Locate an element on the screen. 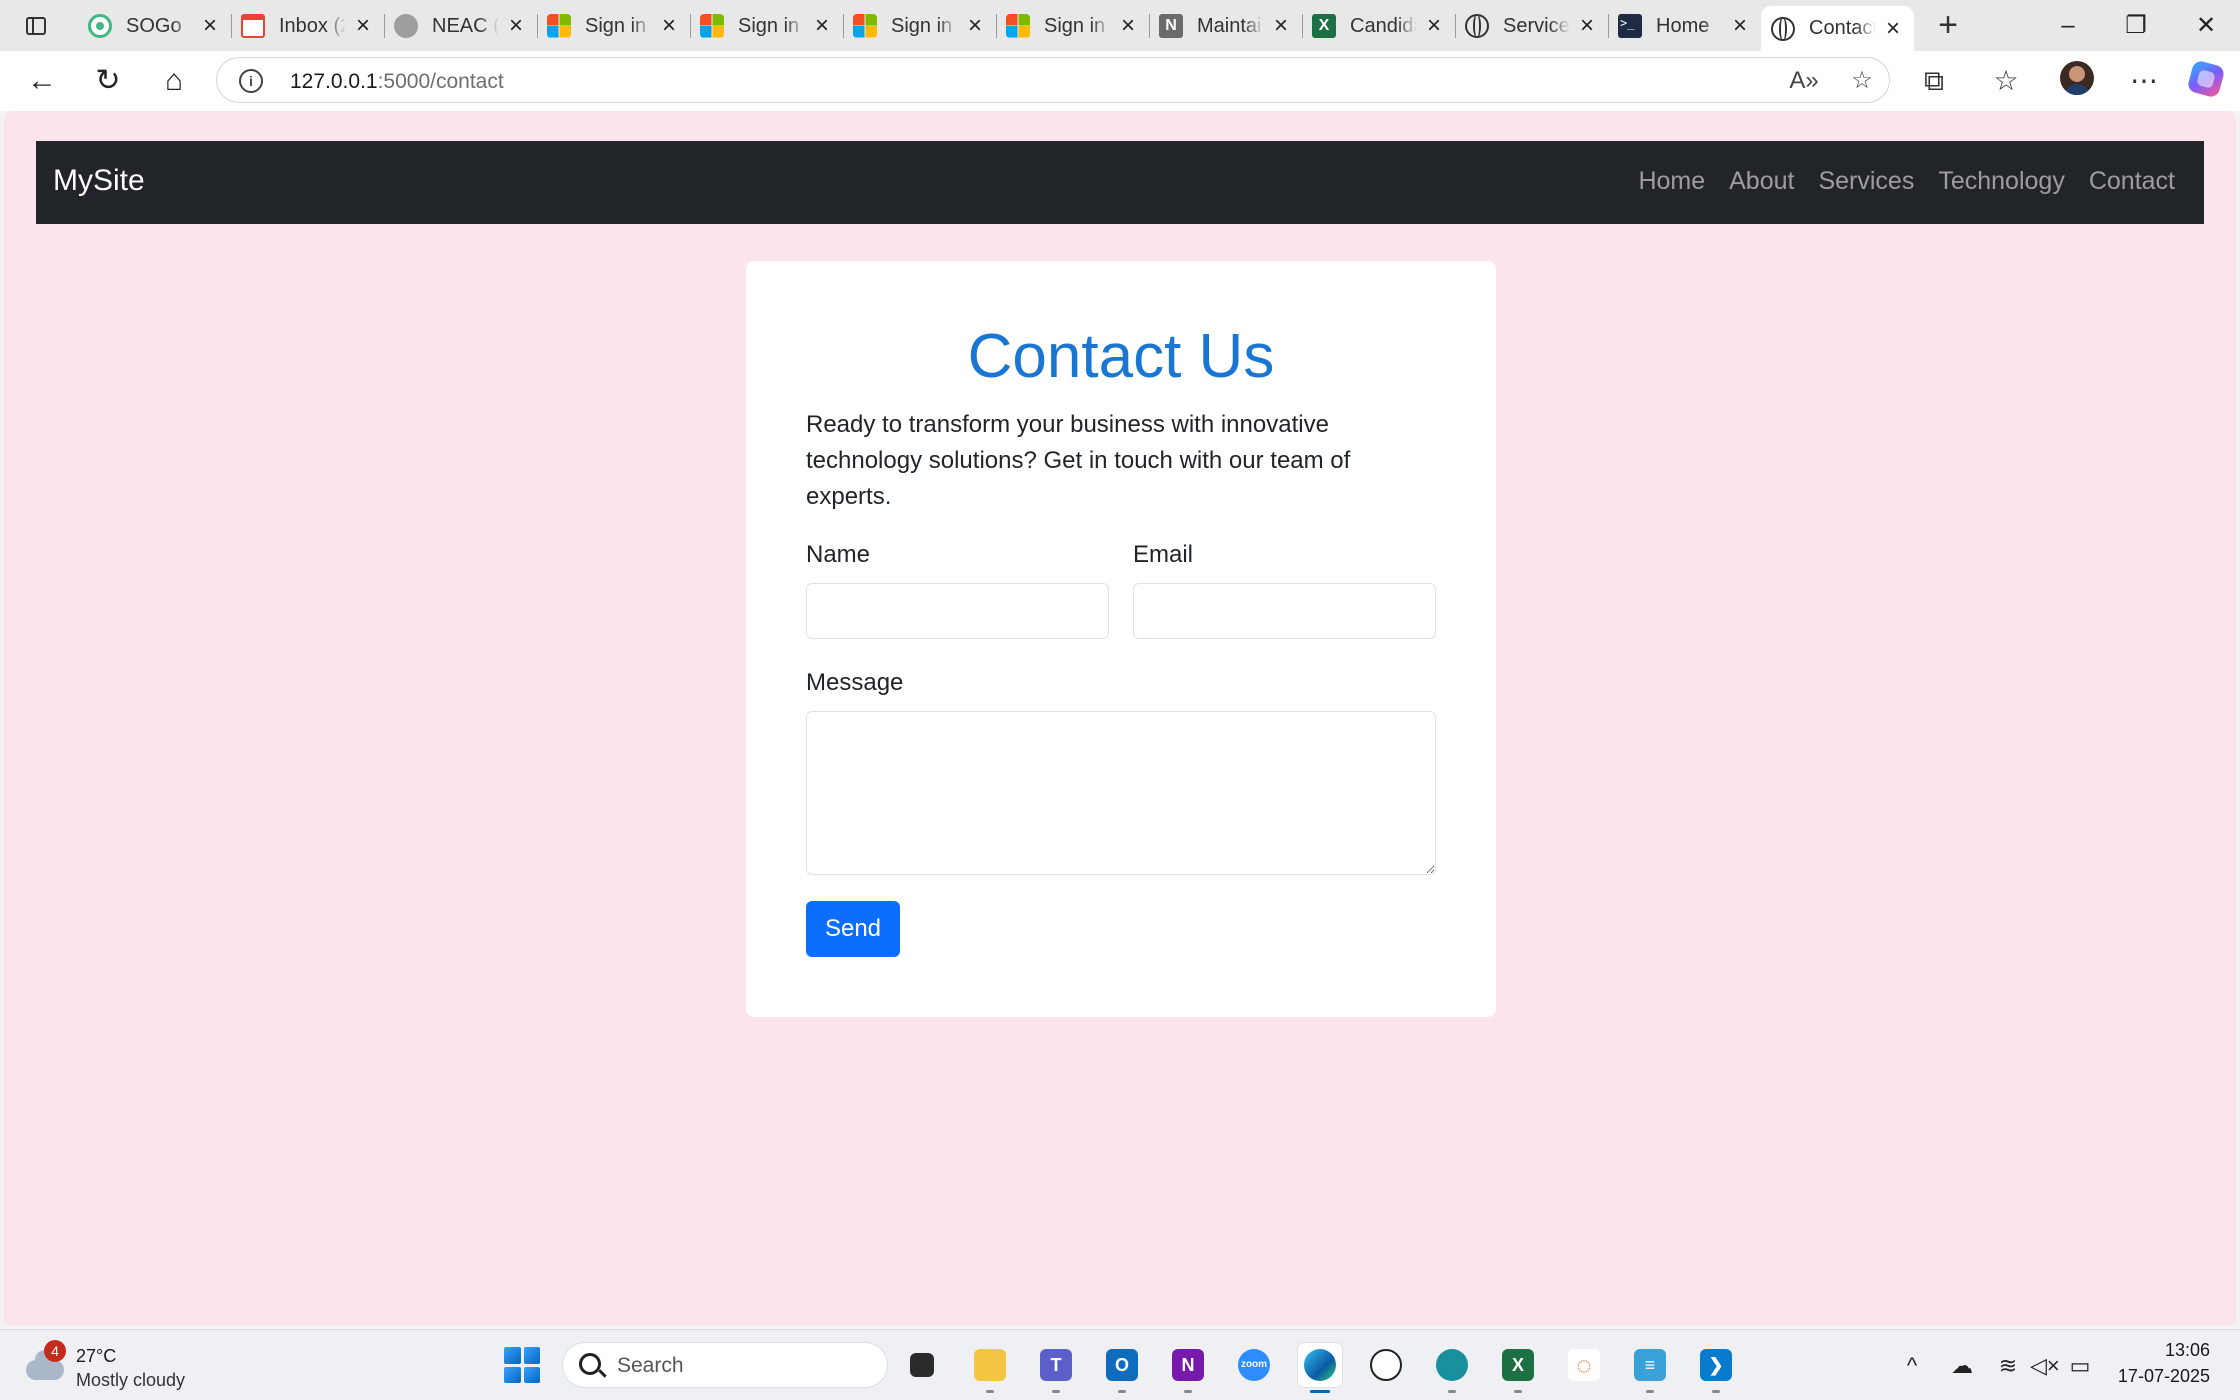 This screenshot has width=2240, height=1400. message-textarea is located at coordinates (1121, 793).